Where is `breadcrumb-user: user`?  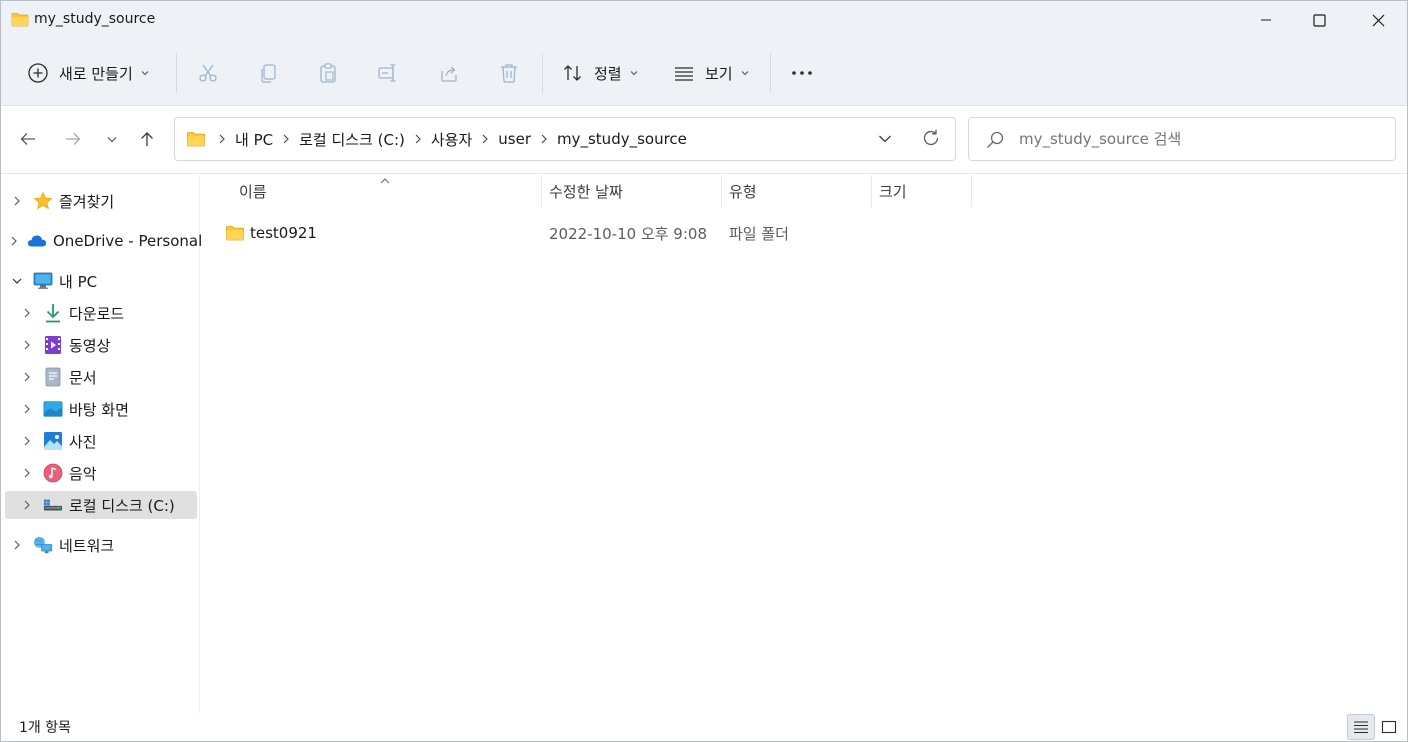 breadcrumb-user: user is located at coordinates (514, 139).